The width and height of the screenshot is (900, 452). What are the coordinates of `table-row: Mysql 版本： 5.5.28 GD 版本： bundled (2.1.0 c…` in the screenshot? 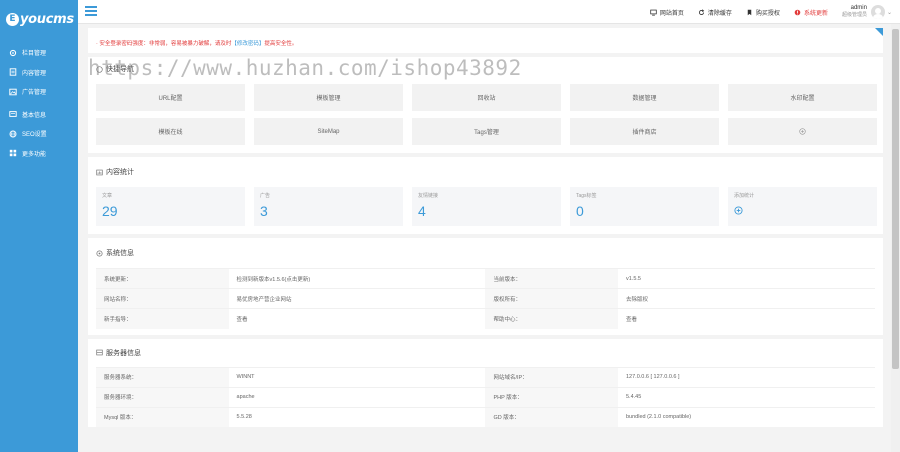 It's located at (485, 416).